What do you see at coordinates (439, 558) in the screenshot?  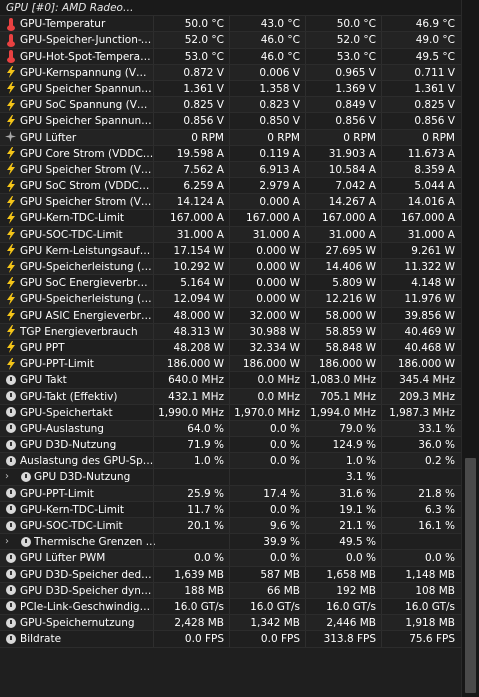 I see `avg-value: 0.0 %` at bounding box center [439, 558].